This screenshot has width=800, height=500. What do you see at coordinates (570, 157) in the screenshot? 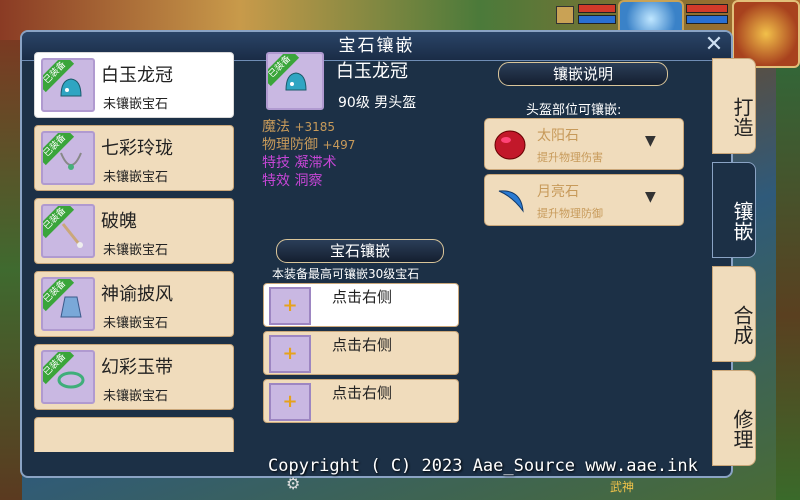
I see `gem-description: 提升物理伤害` at bounding box center [570, 157].